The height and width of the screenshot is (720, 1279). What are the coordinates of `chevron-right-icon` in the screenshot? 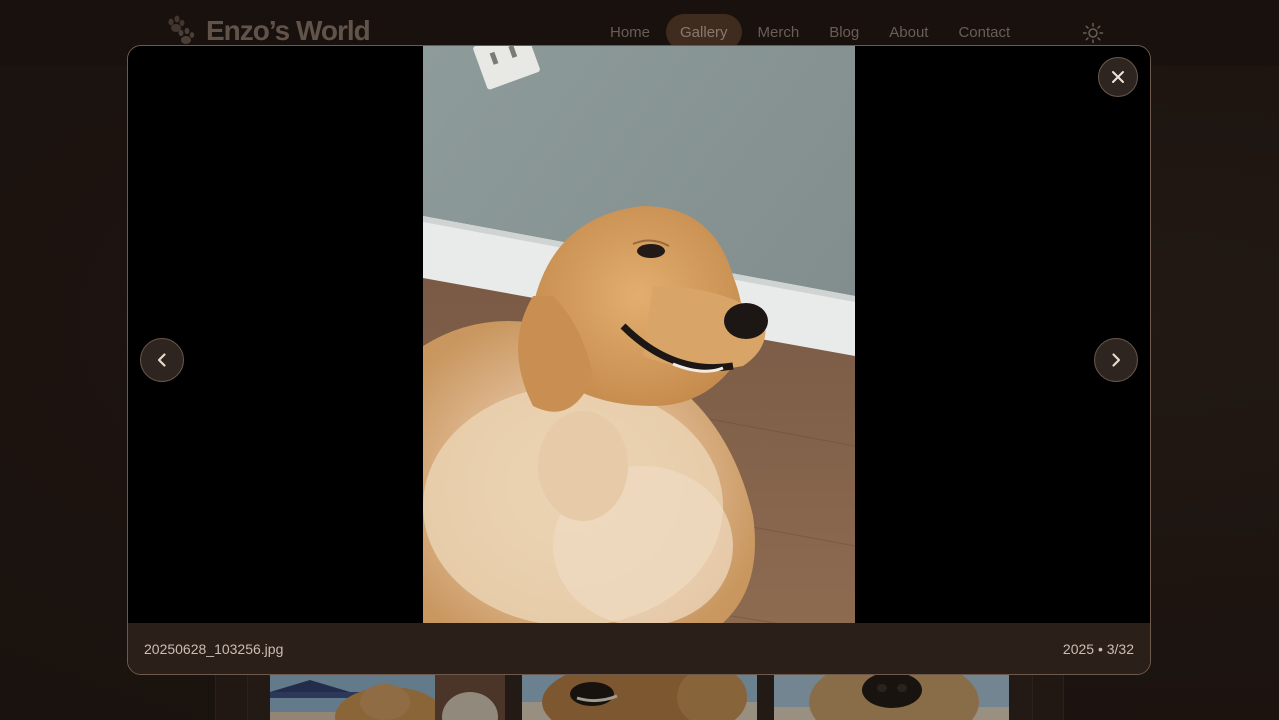 It's located at (1116, 360).